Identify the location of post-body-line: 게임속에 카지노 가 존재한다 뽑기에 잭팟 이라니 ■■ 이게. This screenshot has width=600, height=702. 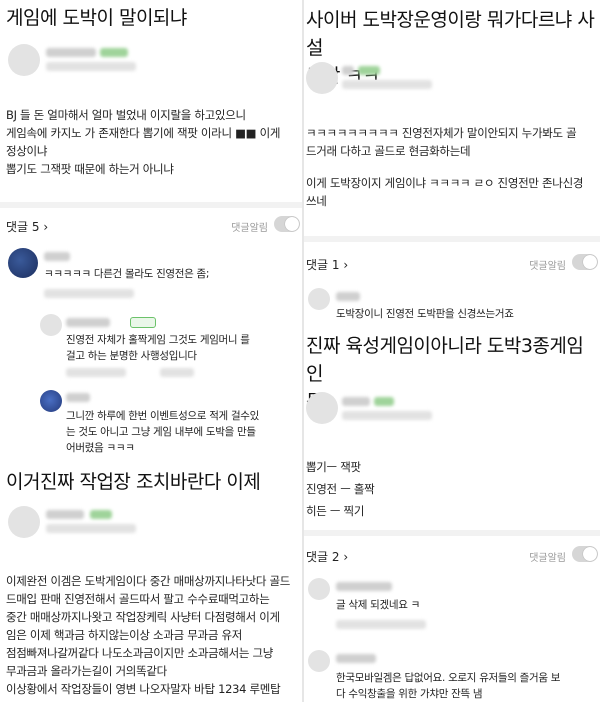
(143, 133).